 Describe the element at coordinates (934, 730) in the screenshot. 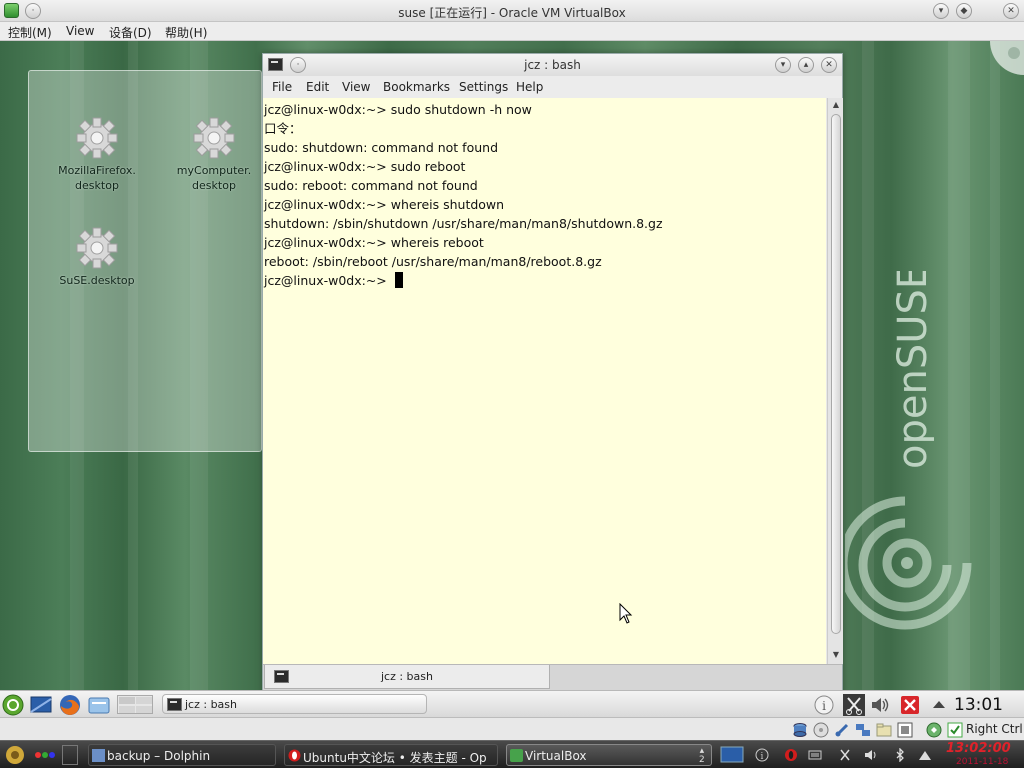

I see `mouse-integration-icon` at that location.